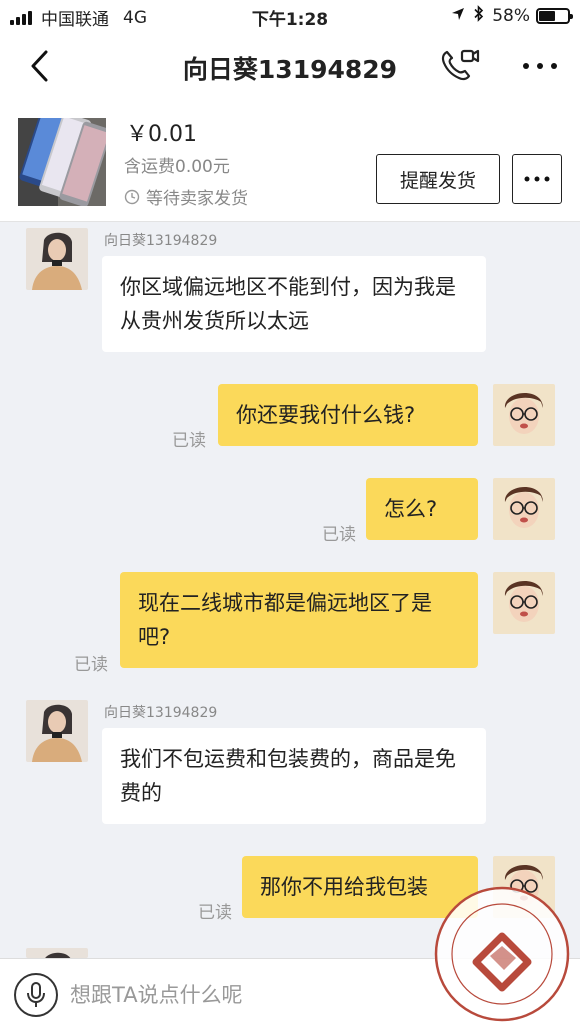 The image size is (580, 1032). I want to click on order-status-text: 等待卖家发货, so click(197, 199).